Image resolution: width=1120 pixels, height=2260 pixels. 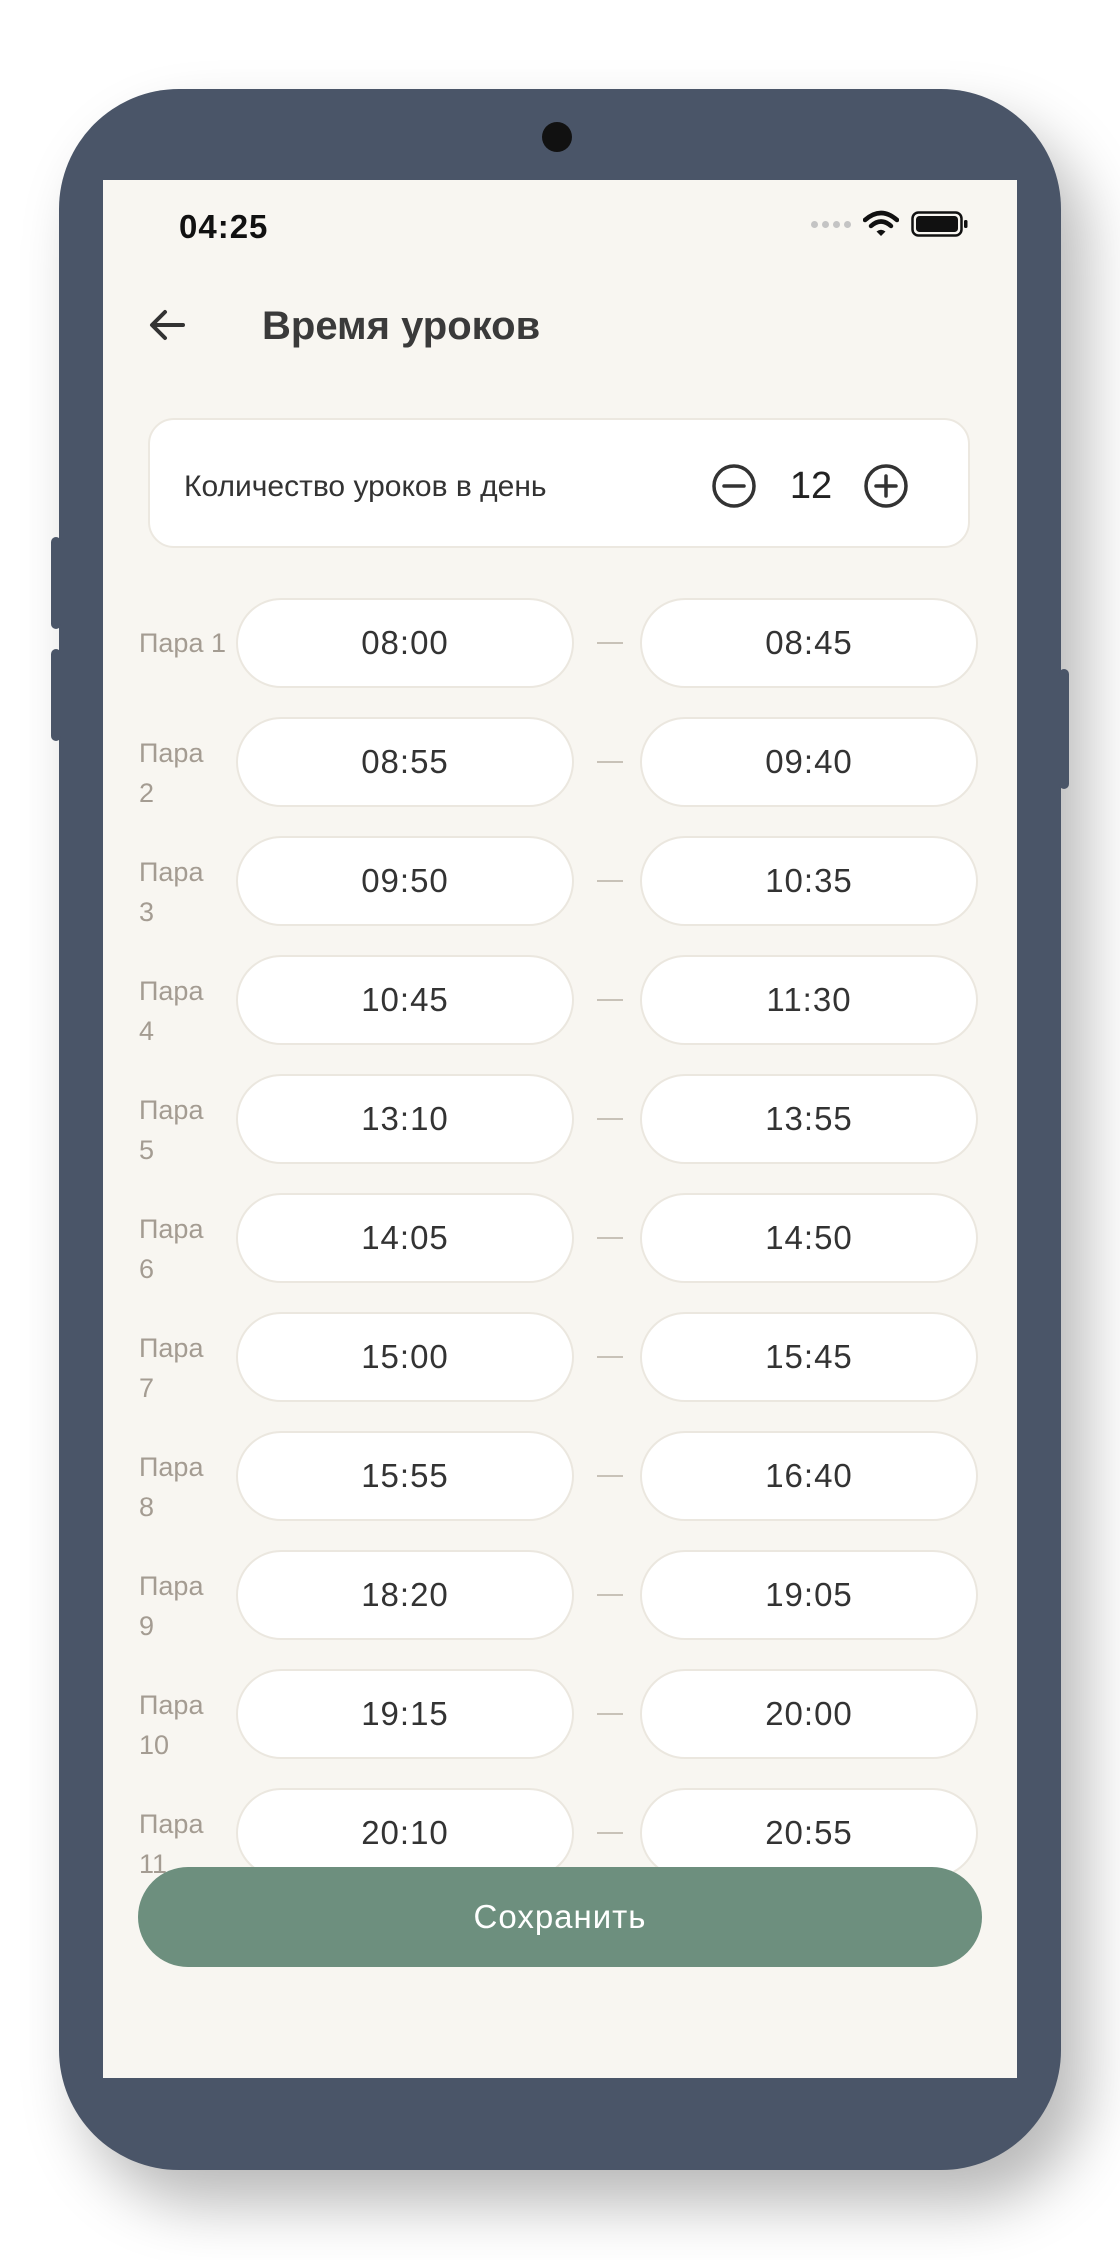 I want to click on lesson-row: Пара 3 09:50 10:35, so click(x=560, y=884).